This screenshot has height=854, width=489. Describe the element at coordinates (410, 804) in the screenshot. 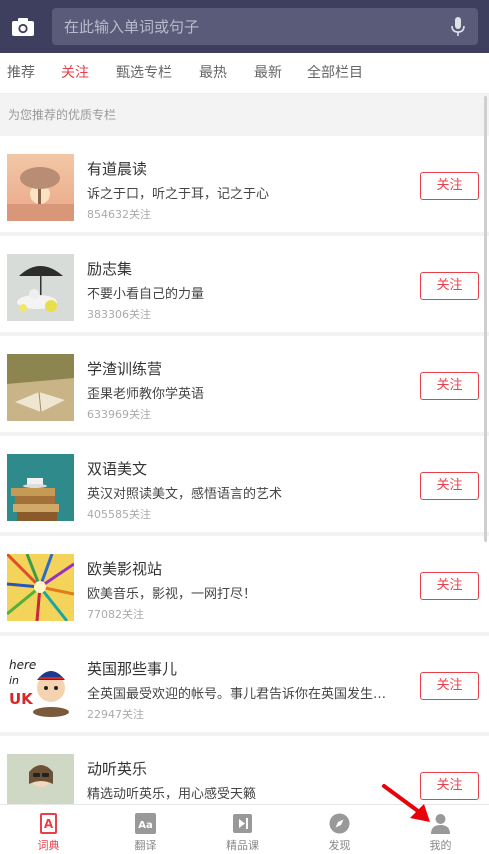

I see `annotation-arrow-icon` at that location.